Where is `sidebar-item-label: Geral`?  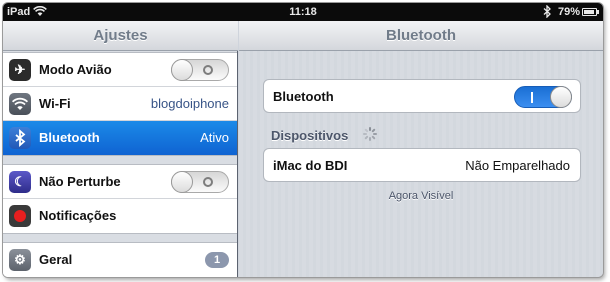
sidebar-item-label: Geral is located at coordinates (56, 259).